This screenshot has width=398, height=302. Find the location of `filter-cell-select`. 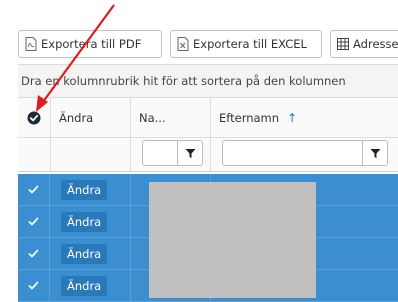

filter-cell-select is located at coordinates (34, 155).